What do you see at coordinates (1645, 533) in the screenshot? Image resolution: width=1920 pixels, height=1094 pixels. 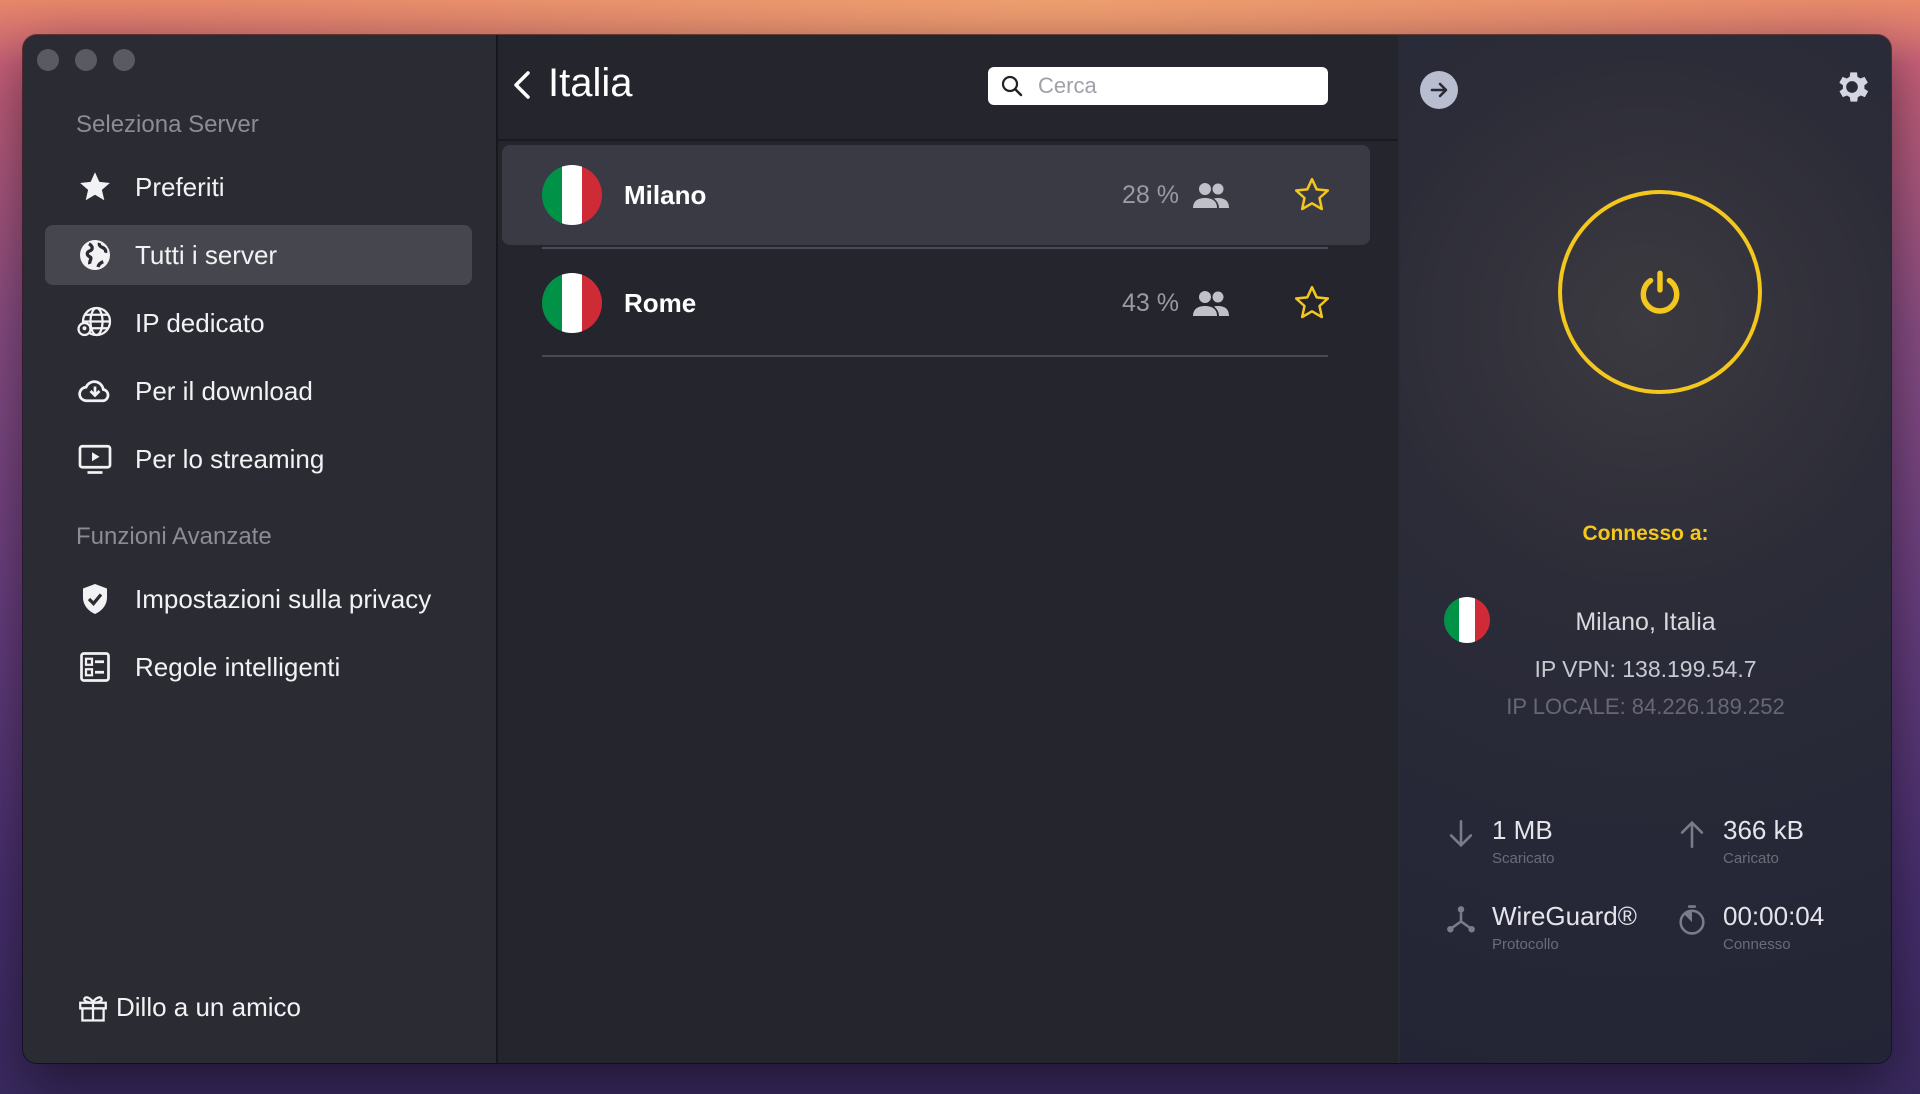 I see `connected-to-label: Connesso a:` at bounding box center [1645, 533].